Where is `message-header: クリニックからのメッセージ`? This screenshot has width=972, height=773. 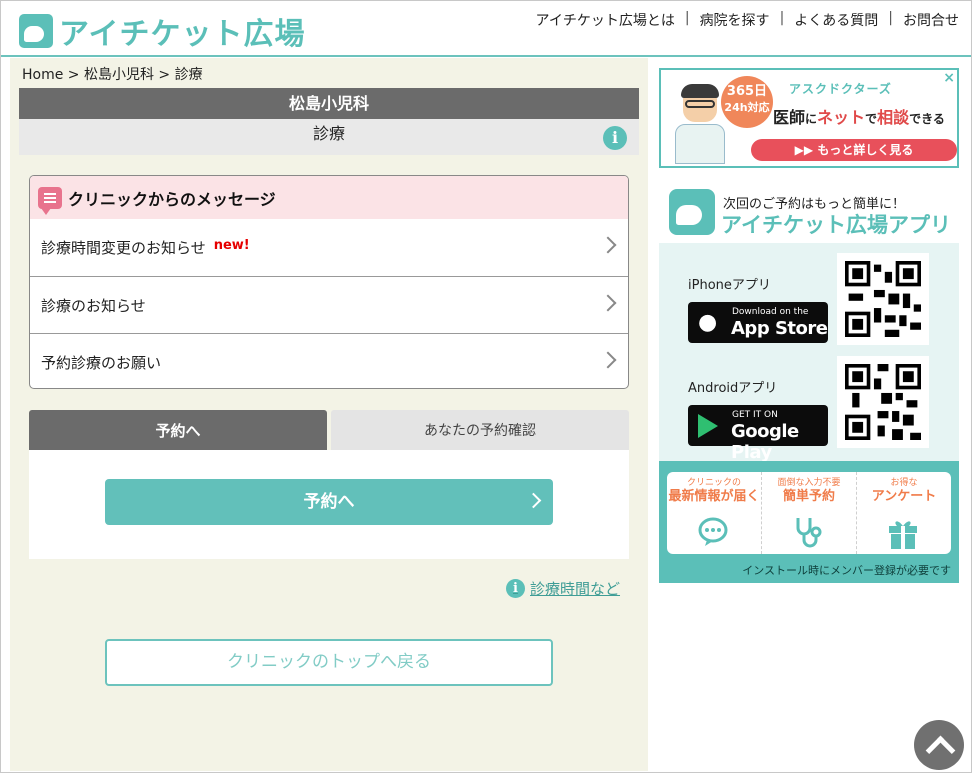
message-header: クリニックからのメッセージ is located at coordinates (329, 197).